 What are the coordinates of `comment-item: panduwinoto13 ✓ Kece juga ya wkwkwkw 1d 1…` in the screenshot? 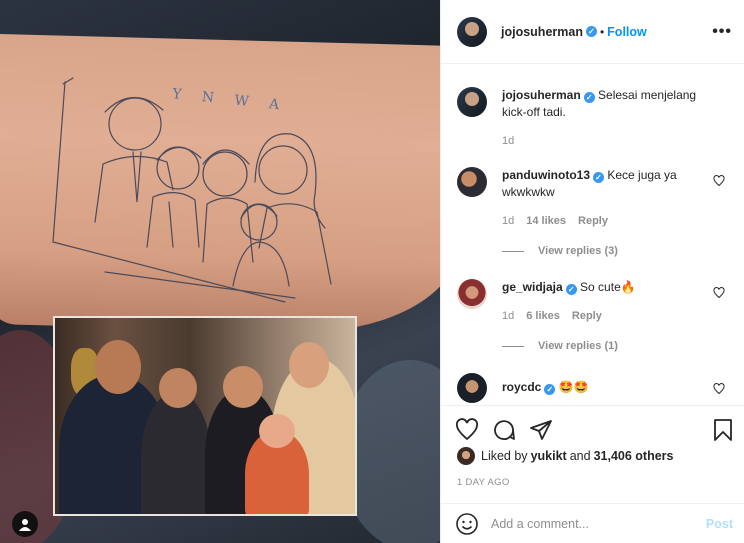 It's located at (597, 212).